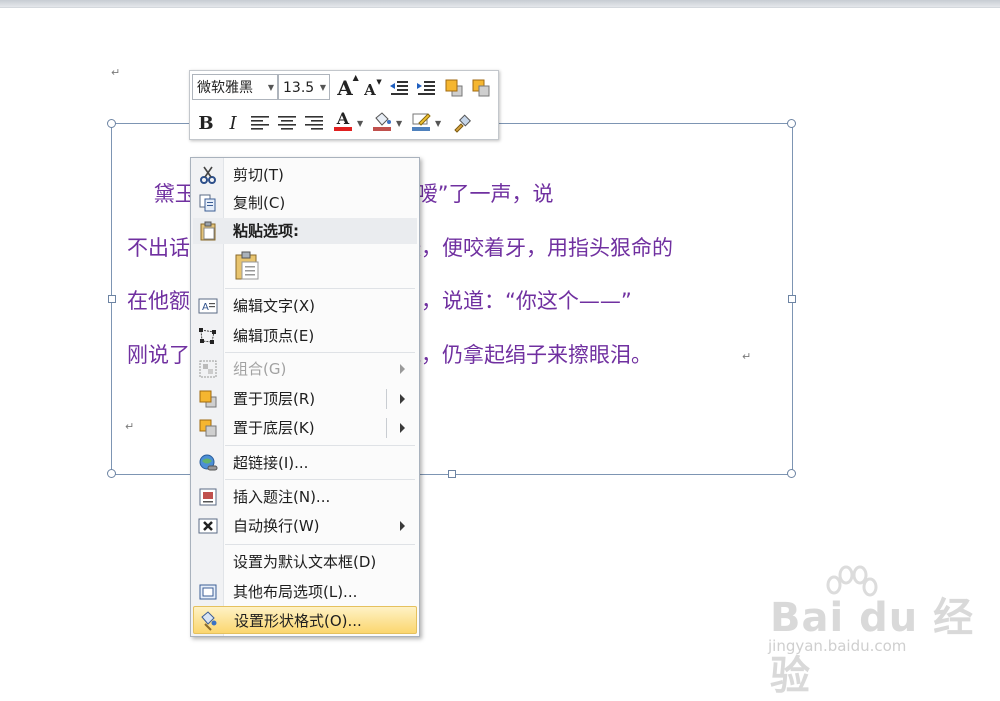 Image resolution: width=1000 pixels, height=701 pixels. I want to click on font-size-select: 13.5 ▼, so click(304, 87).